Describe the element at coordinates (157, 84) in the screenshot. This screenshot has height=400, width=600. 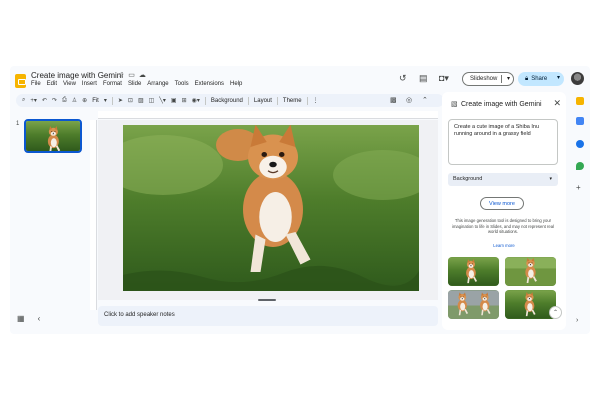
I see `menu-arrange: Arrange` at that location.